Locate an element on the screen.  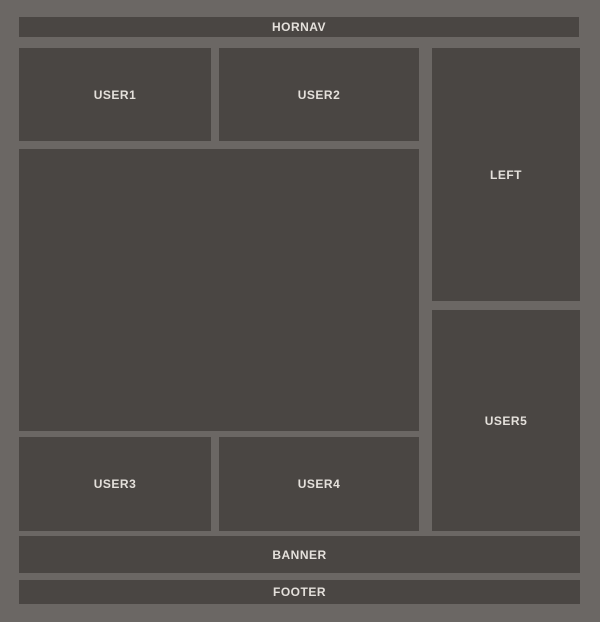
banner-block: BANNER is located at coordinates (299, 554).